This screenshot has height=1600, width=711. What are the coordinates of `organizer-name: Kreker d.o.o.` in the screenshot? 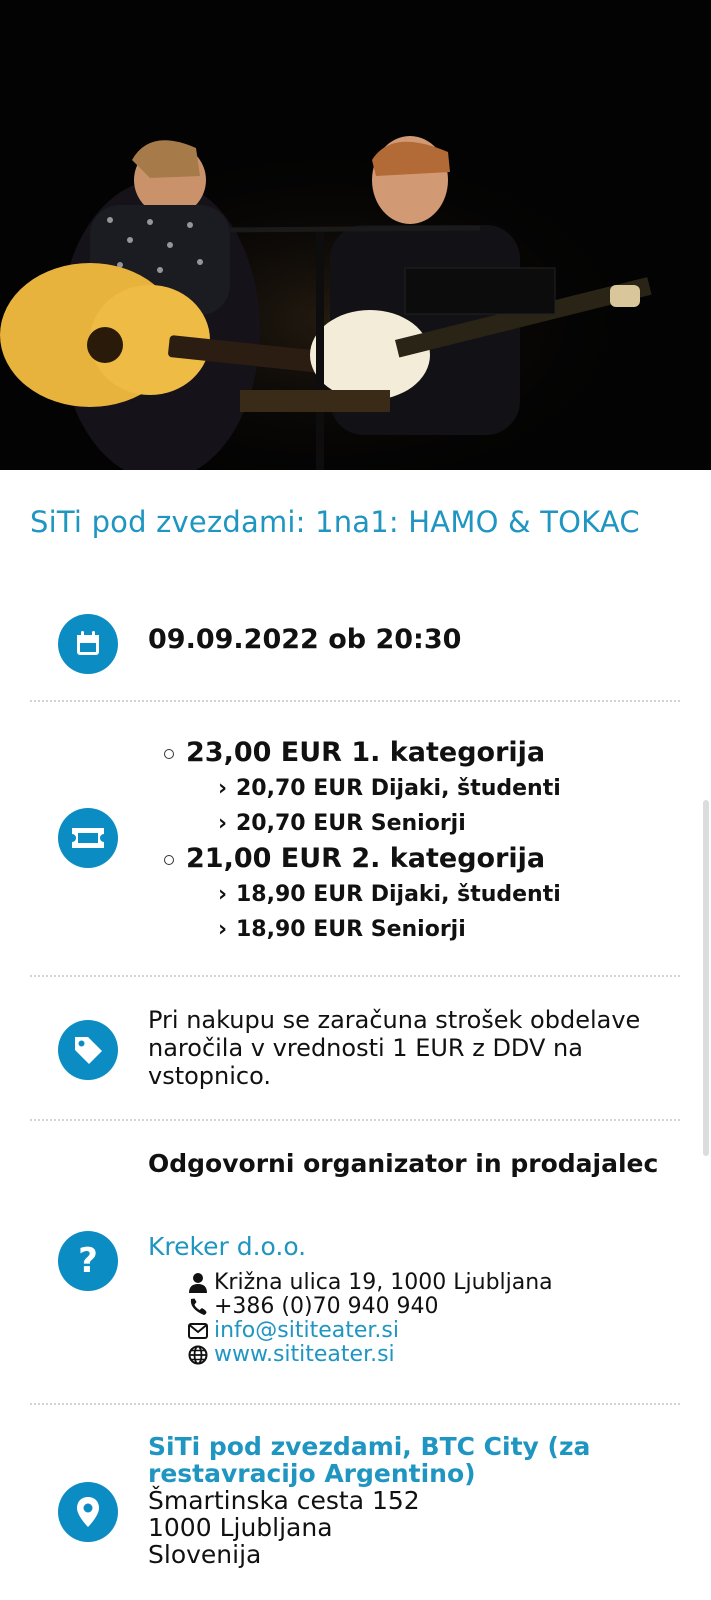 It's located at (227, 1246).